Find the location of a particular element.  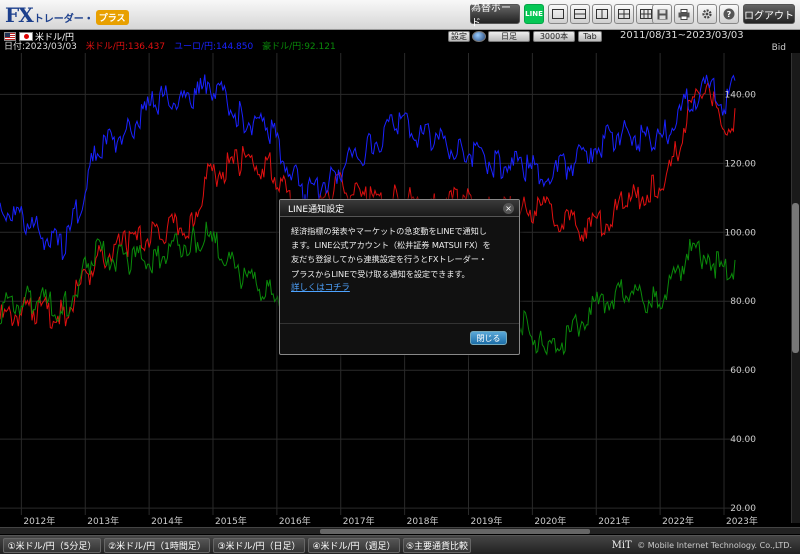

help-icon: ? is located at coordinates (729, 14).